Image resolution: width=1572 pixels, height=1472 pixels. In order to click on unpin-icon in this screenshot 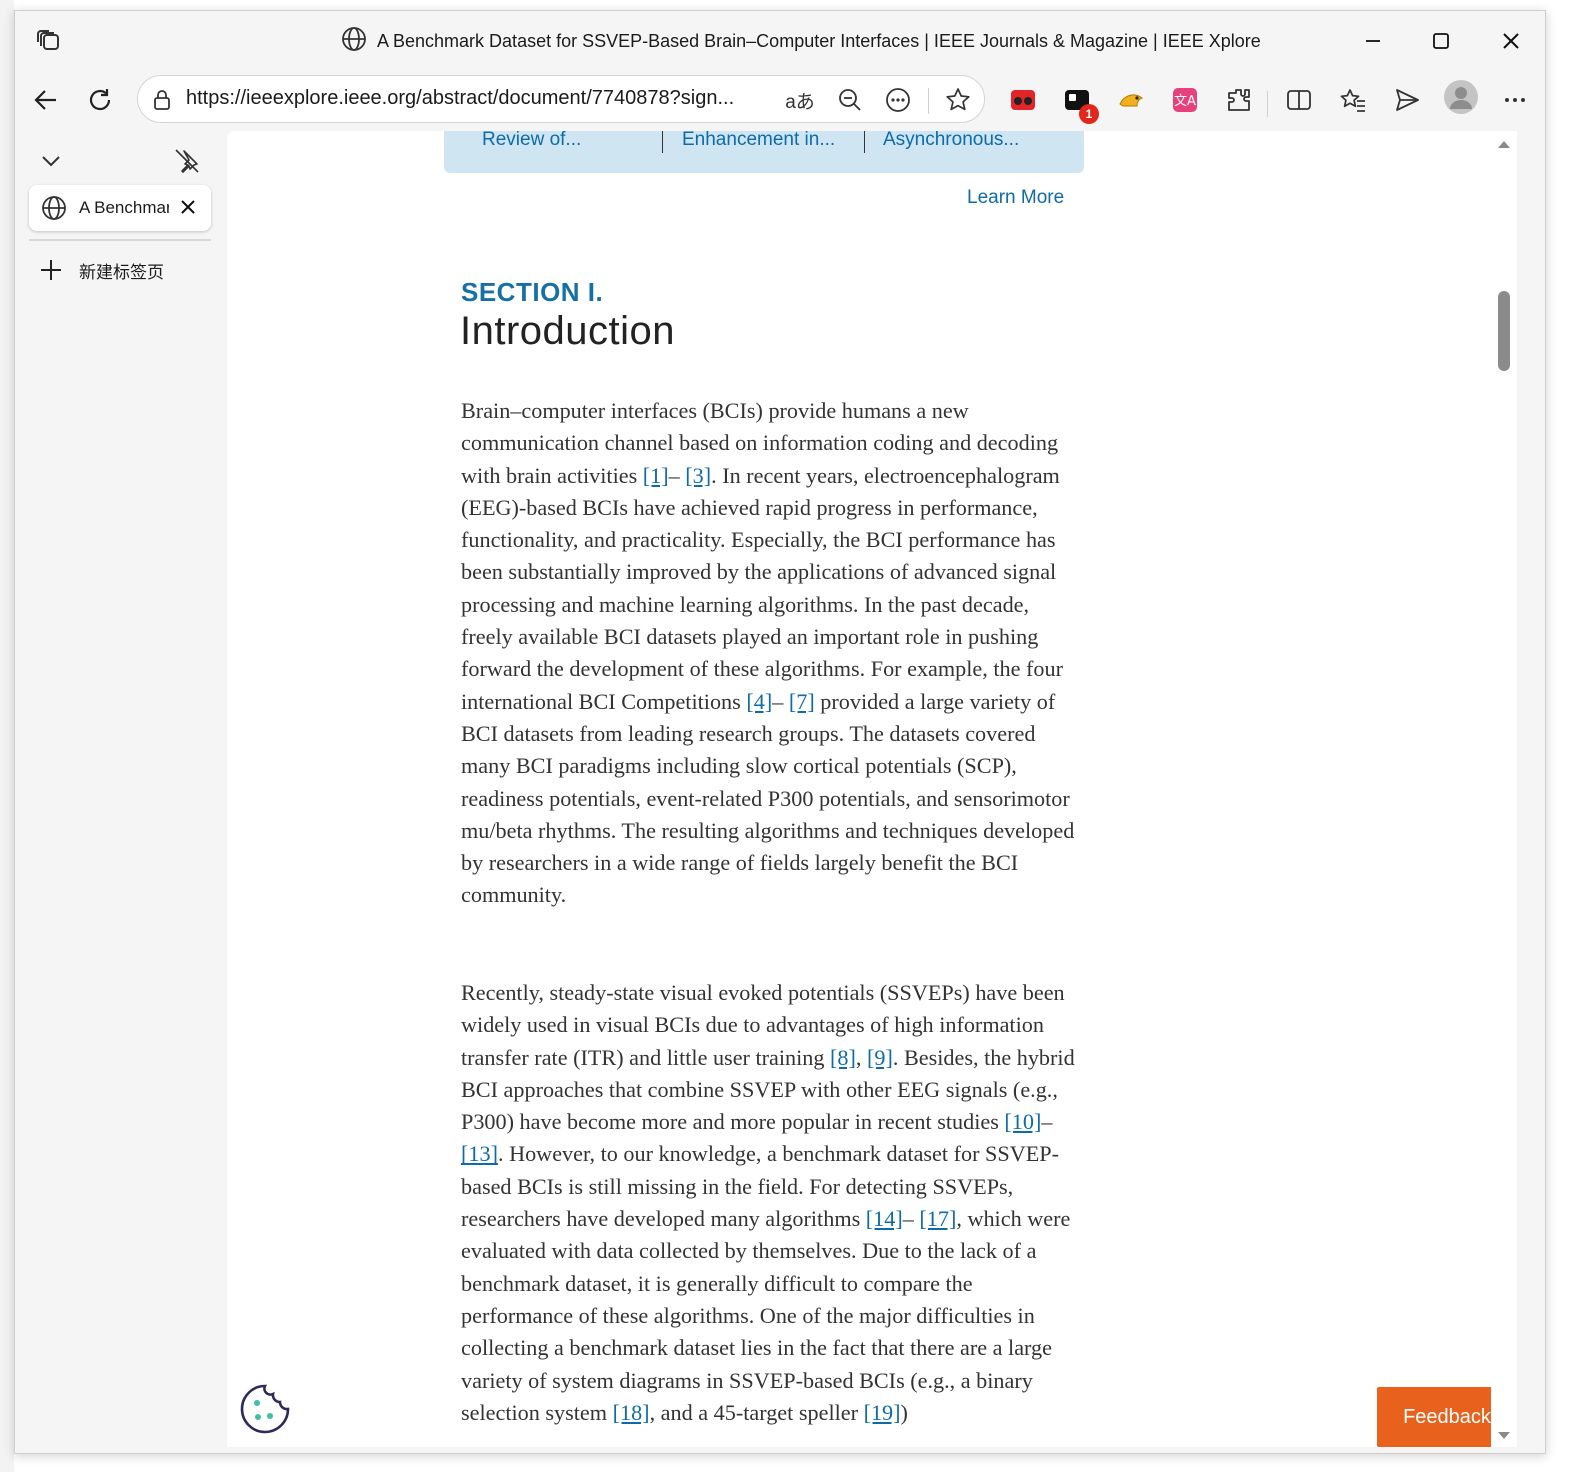, I will do `click(187, 161)`.